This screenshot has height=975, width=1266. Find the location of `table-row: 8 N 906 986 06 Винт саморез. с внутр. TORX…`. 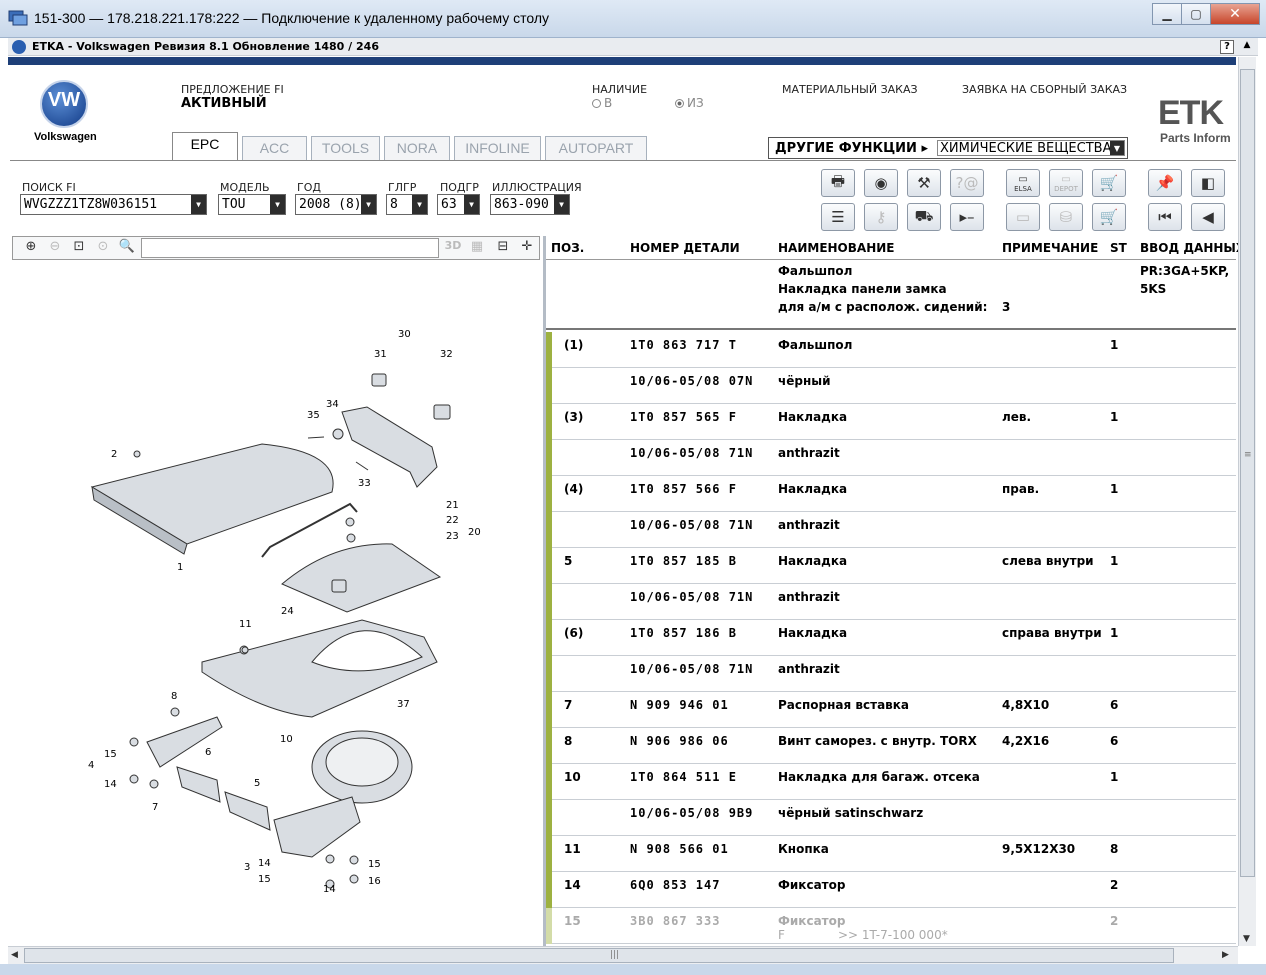

table-row: 8 N 906 986 06 Винт саморез. с внутр. TORX… is located at coordinates (891, 746).